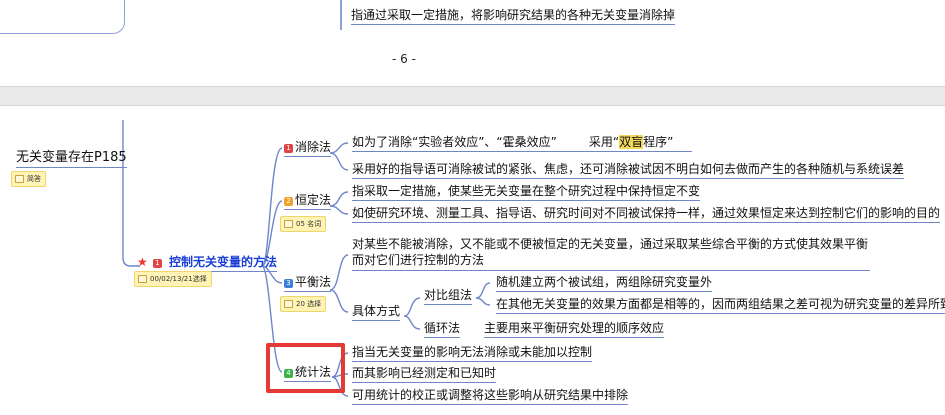  Describe the element at coordinates (178, 279) in the screenshot. I see `note-text: 00/02/13/21选择` at that location.